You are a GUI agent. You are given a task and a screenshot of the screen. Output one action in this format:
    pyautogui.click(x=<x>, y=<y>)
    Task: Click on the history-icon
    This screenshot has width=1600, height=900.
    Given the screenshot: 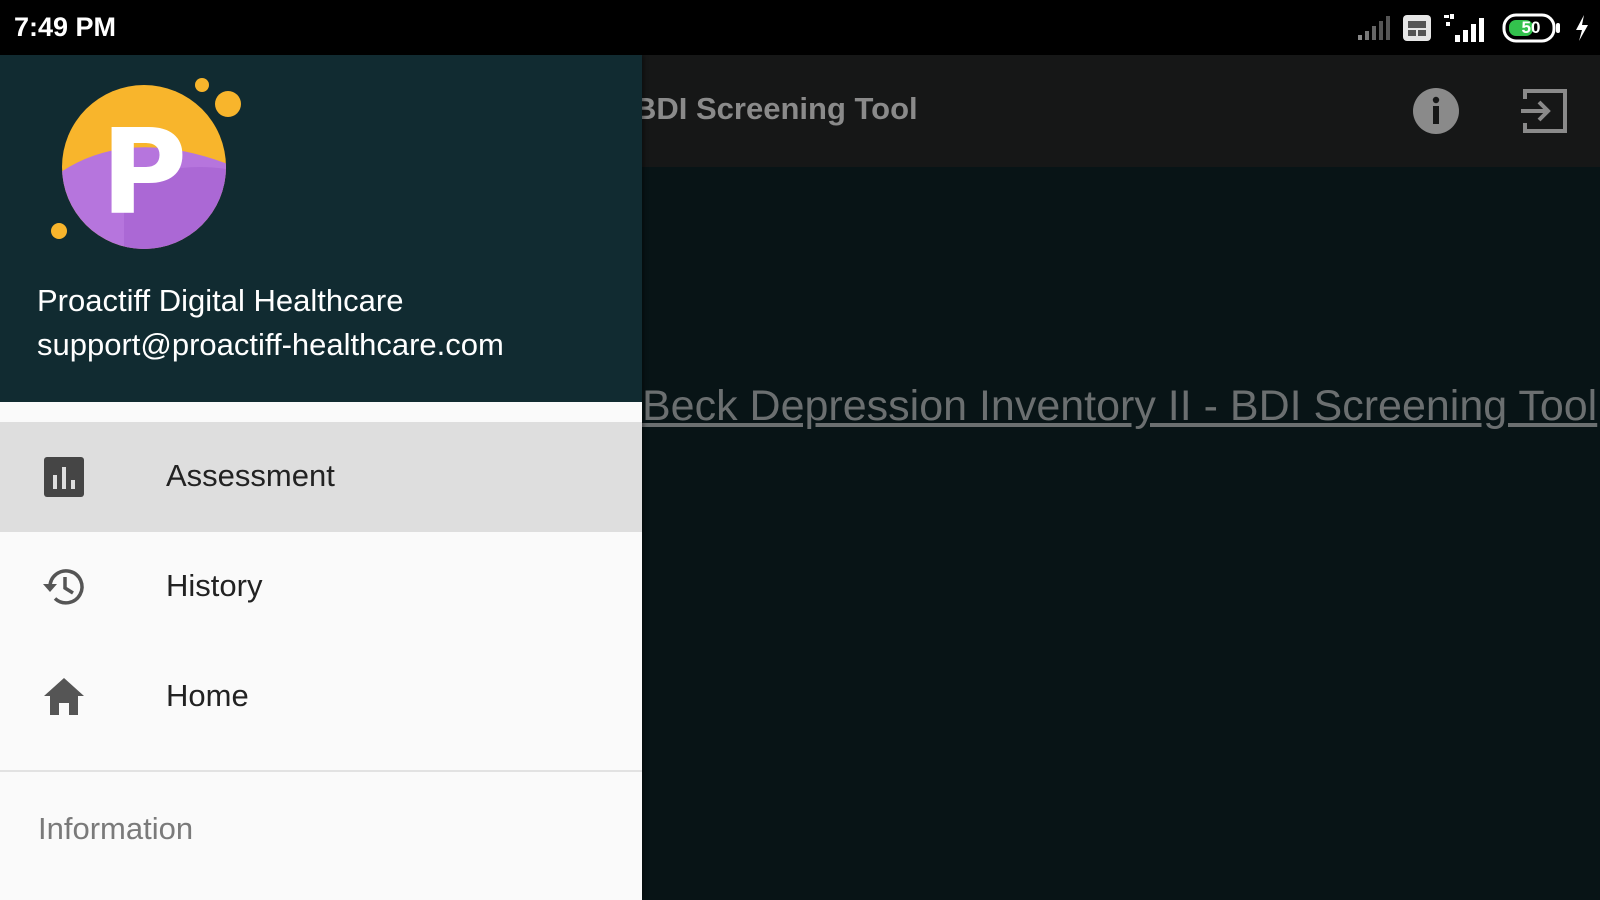 What is the action you would take?
    pyautogui.click(x=63, y=587)
    